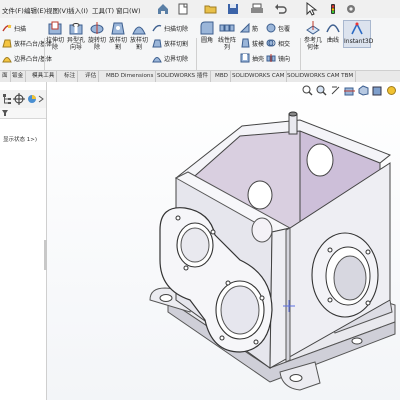 This screenshot has width=400, height=400. Describe the element at coordinates (245, 28) in the screenshot. I see `rib-icon` at that location.